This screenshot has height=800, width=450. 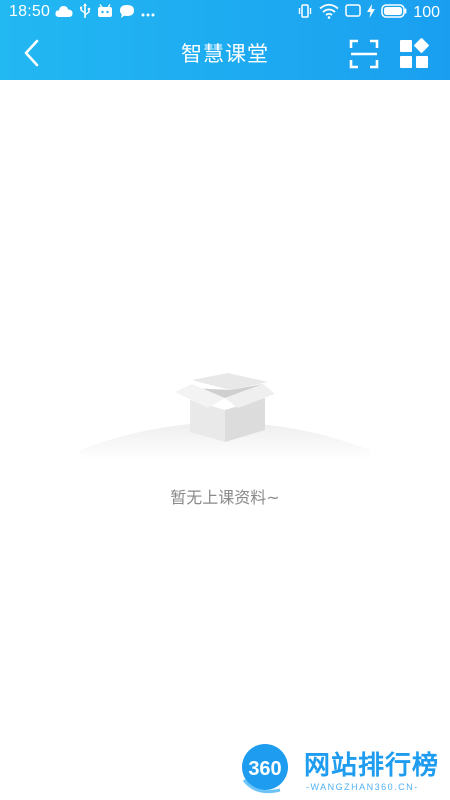 What do you see at coordinates (85, 13) in the screenshot?
I see `usb-icon` at bounding box center [85, 13].